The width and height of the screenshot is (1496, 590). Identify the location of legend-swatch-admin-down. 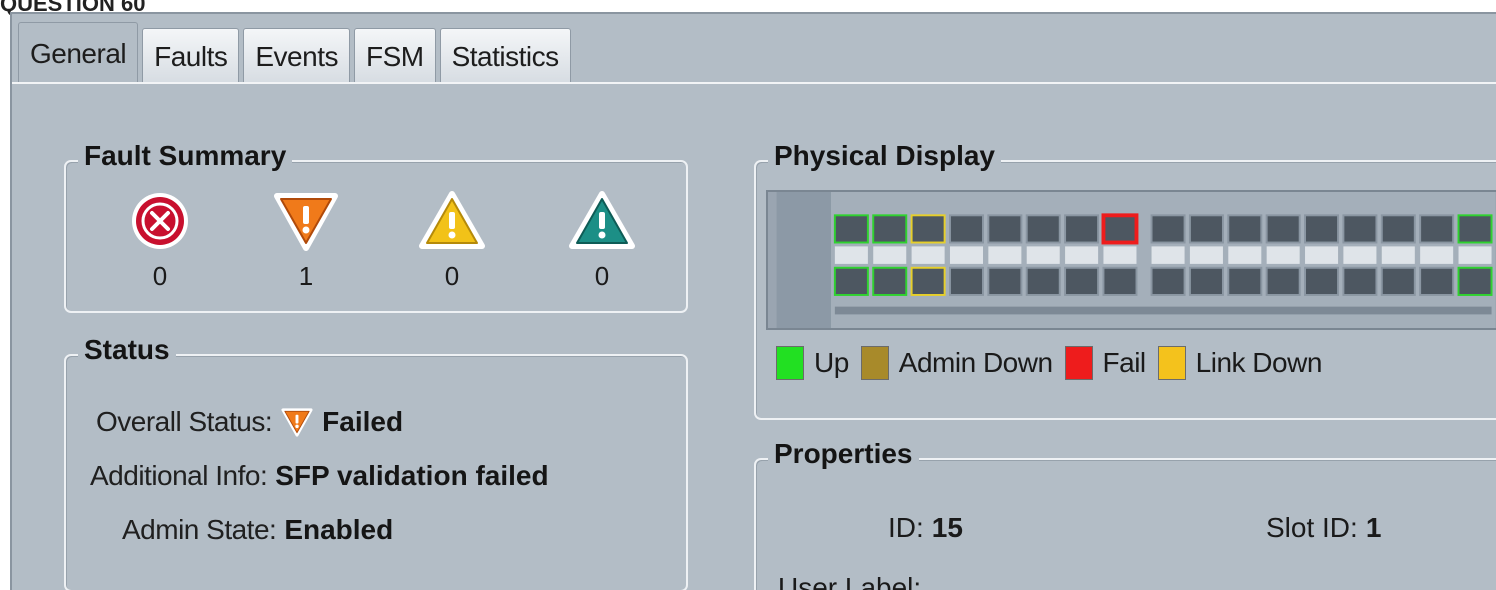
(874, 363).